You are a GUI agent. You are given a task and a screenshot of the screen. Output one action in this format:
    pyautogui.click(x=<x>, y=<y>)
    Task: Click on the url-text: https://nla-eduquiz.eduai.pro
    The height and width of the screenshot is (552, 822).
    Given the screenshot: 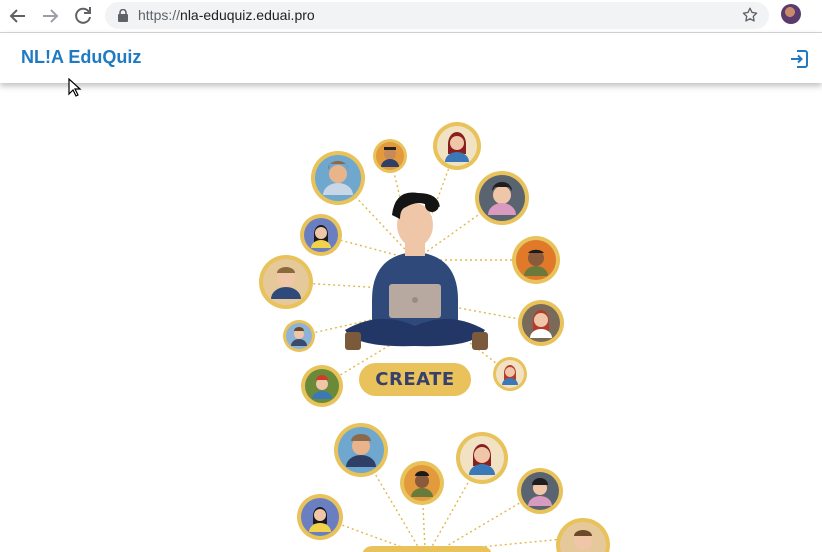 What is the action you would take?
    pyautogui.click(x=226, y=15)
    